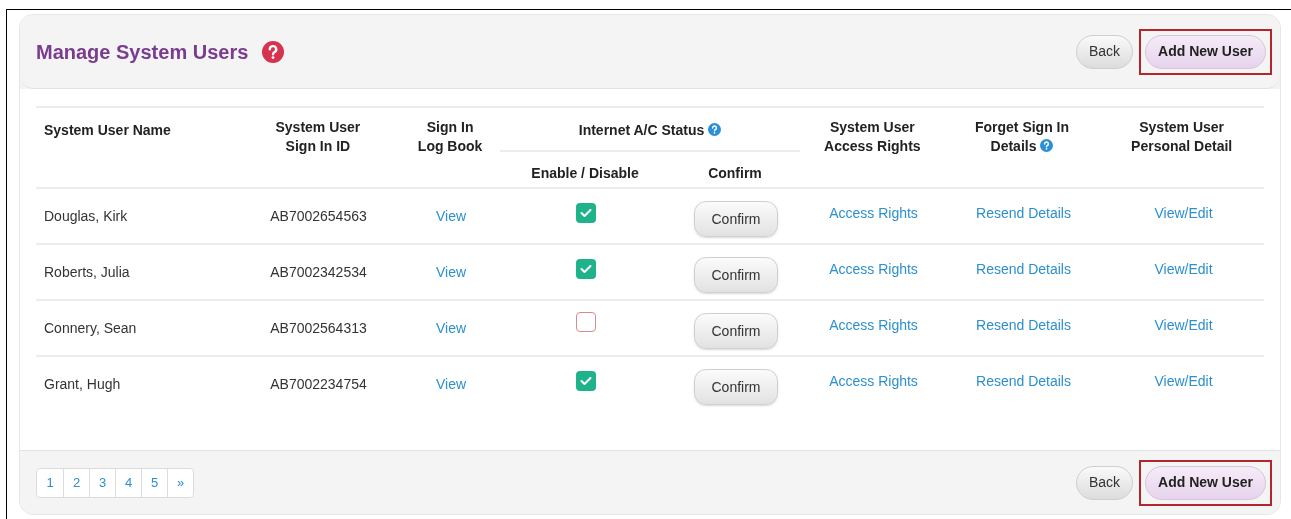  Describe the element at coordinates (154, 482) in the screenshot. I see `page-link: 5` at that location.